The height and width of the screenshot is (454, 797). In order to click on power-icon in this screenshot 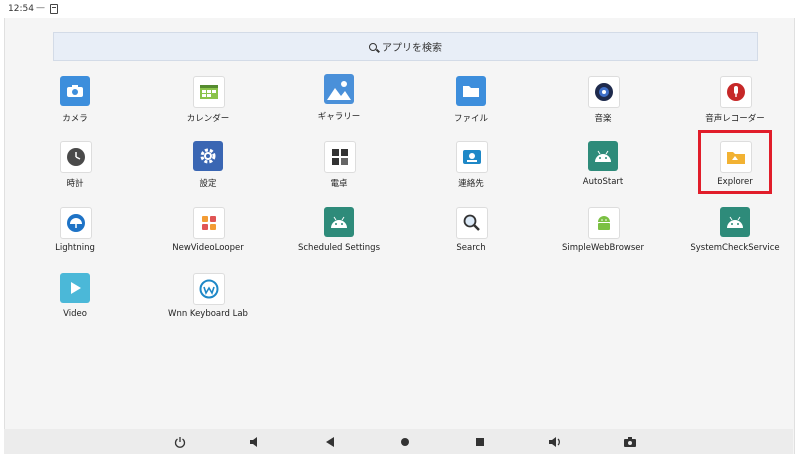, I will do `click(180, 442)`.